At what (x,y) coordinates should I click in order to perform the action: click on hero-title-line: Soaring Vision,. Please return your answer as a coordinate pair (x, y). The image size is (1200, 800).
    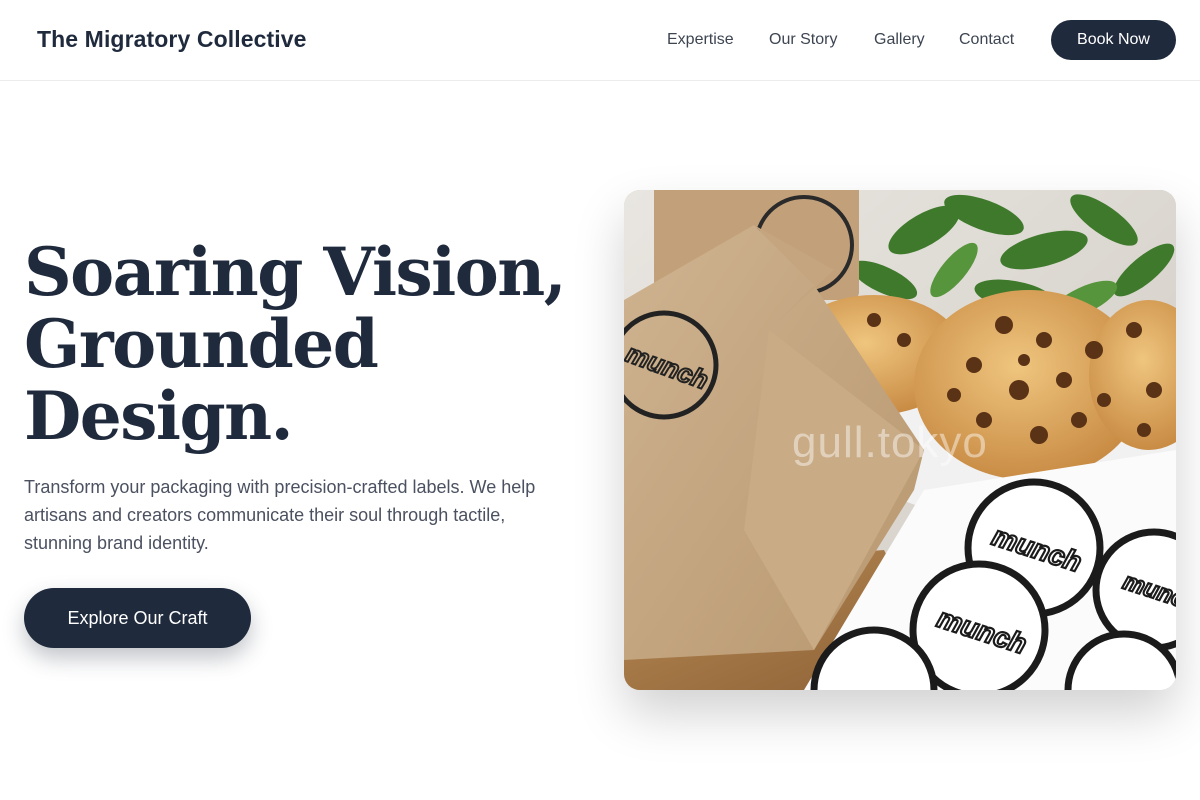
    Looking at the image, I should click on (295, 272).